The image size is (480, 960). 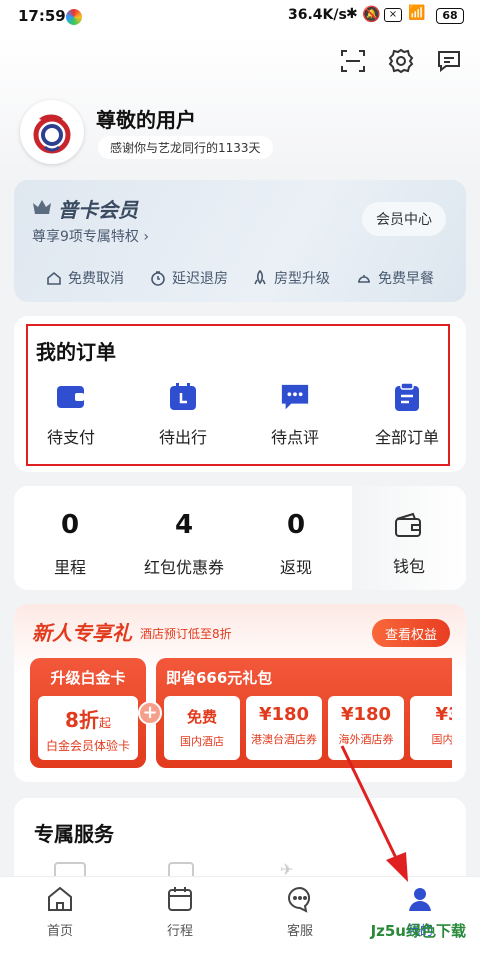 I want to click on platinum-coupon: 8折起 白金会员体验卡, so click(x=88, y=728).